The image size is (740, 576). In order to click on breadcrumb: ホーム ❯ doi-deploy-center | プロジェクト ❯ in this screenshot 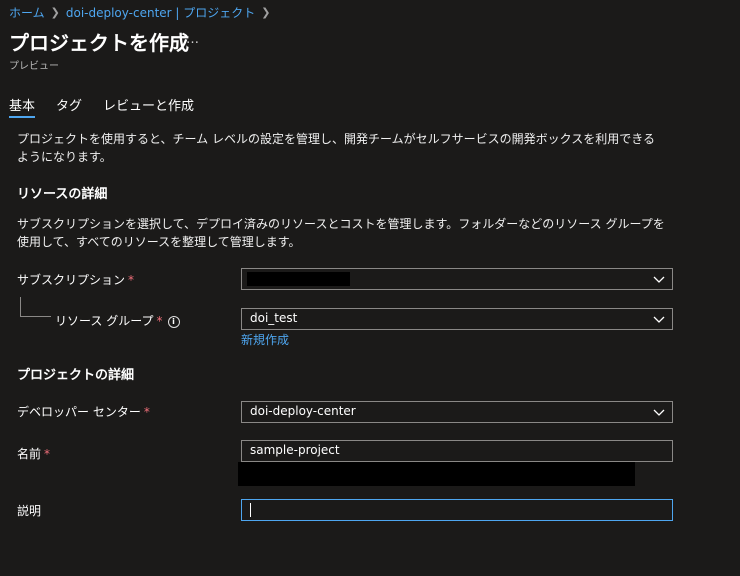, I will do `click(143, 12)`.